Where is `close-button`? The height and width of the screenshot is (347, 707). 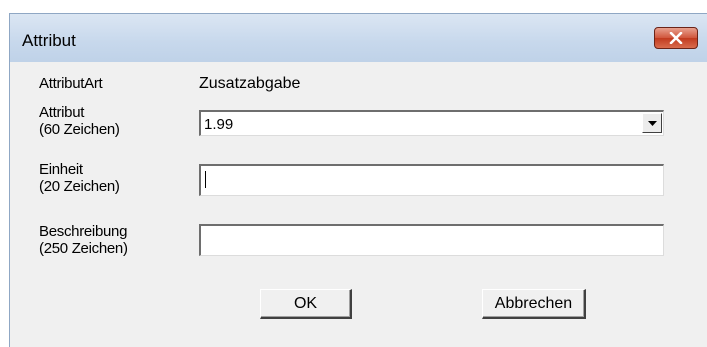 close-button is located at coordinates (676, 38).